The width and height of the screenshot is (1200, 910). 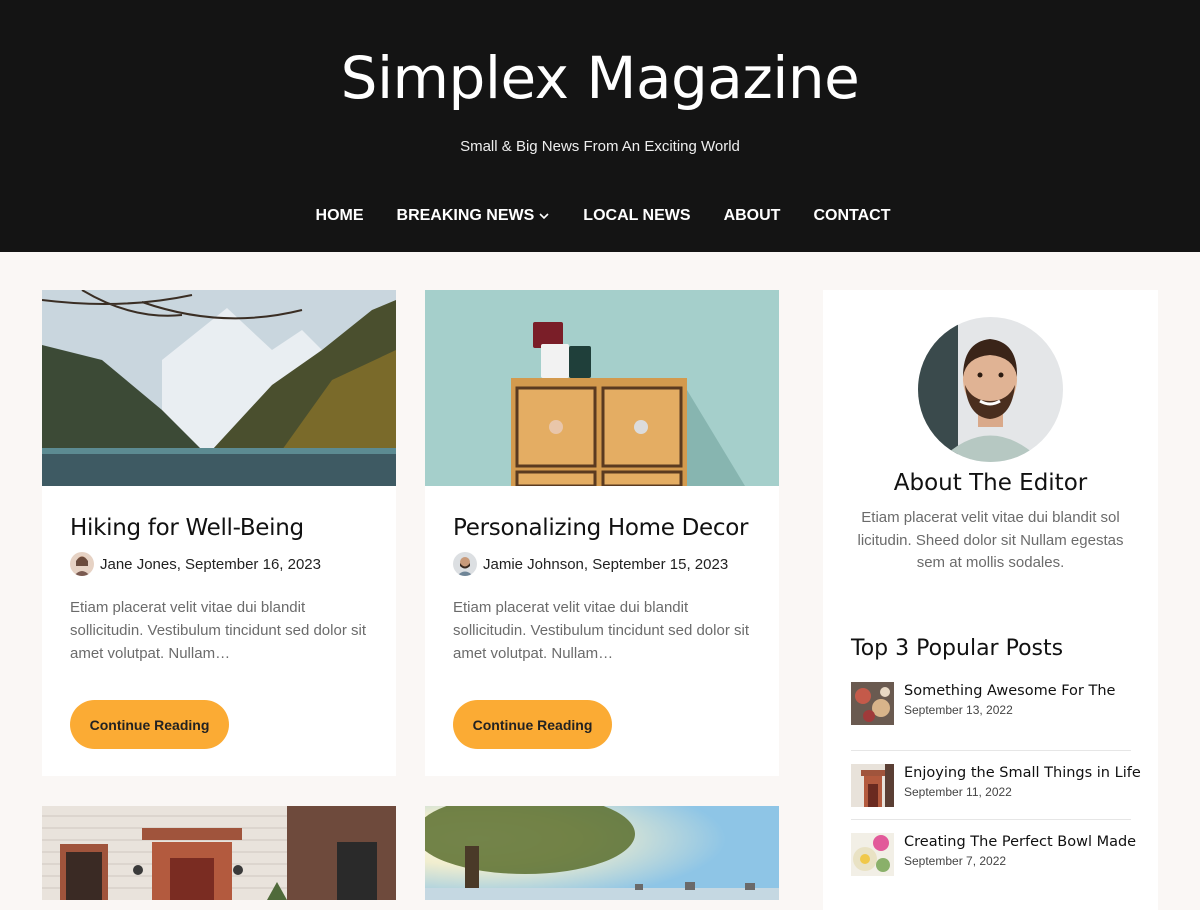 I want to click on chevron-down-icon, so click(x=544, y=216).